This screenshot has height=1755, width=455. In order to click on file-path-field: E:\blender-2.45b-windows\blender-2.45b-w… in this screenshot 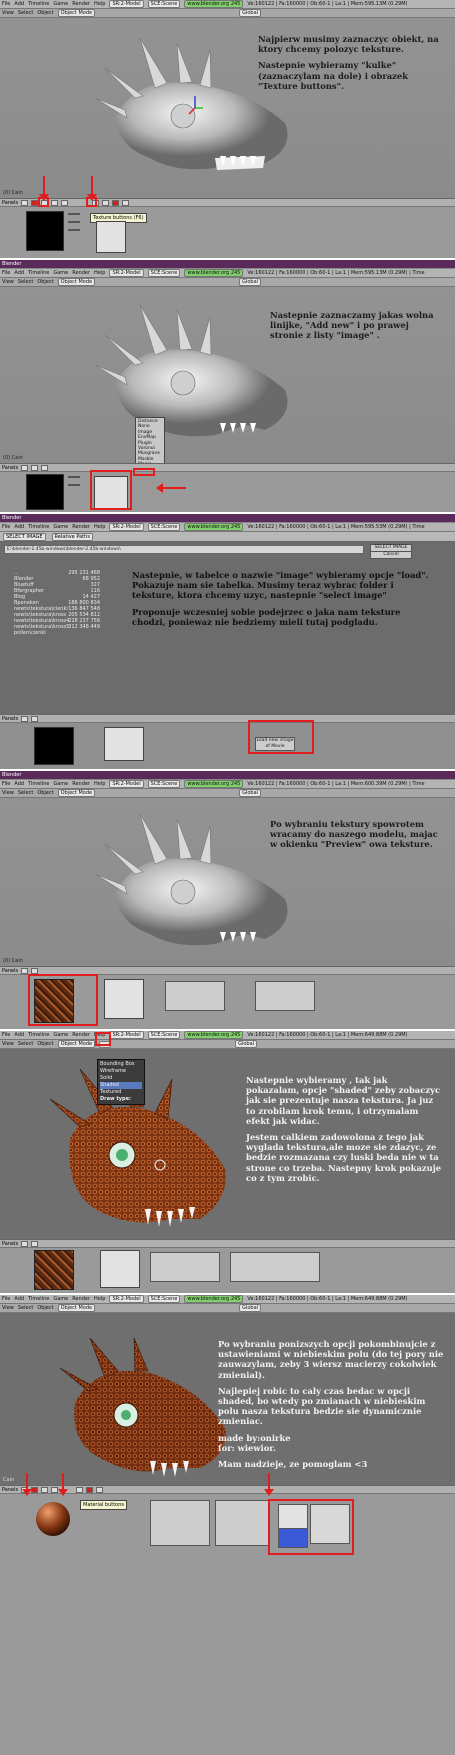, I will do `click(184, 549)`.